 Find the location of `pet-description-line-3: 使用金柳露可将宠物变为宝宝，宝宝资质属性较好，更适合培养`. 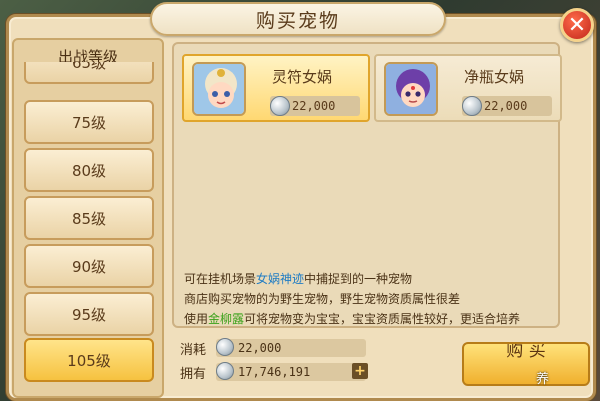

pet-description-line-3: 使用金柳露可将宠物变为宝宝，宝宝资质属性较好，更适合培养 is located at coordinates (369, 318).